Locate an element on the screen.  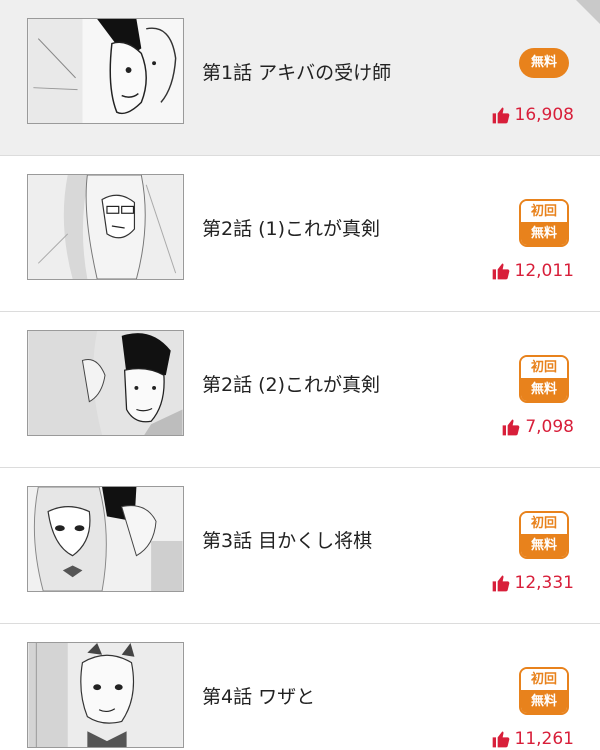
free-badge: 無料 is located at coordinates (544, 63).